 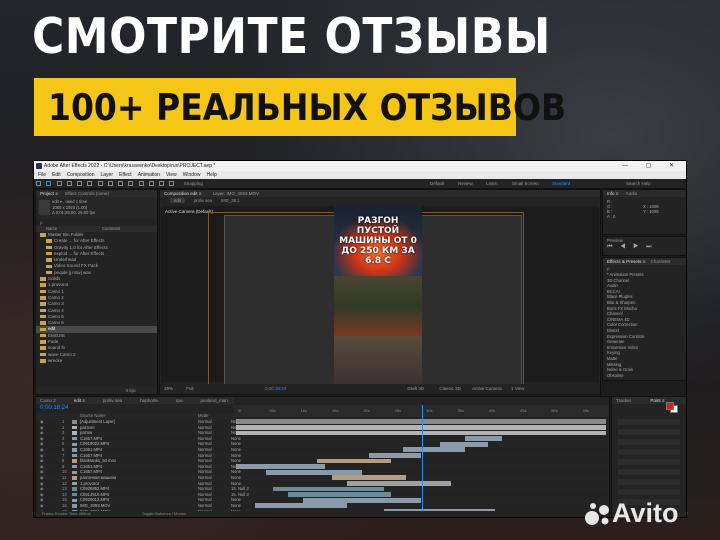 What do you see at coordinates (59, 184) in the screenshot?
I see `hand-tool-icon` at bounding box center [59, 184].